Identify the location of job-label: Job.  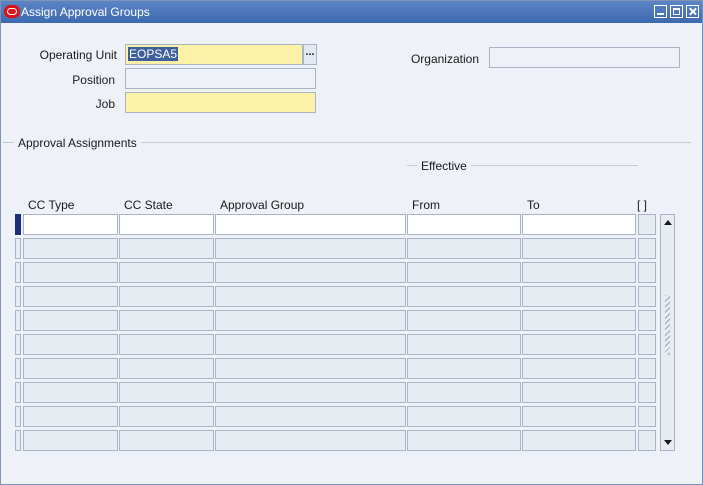
(105, 104).